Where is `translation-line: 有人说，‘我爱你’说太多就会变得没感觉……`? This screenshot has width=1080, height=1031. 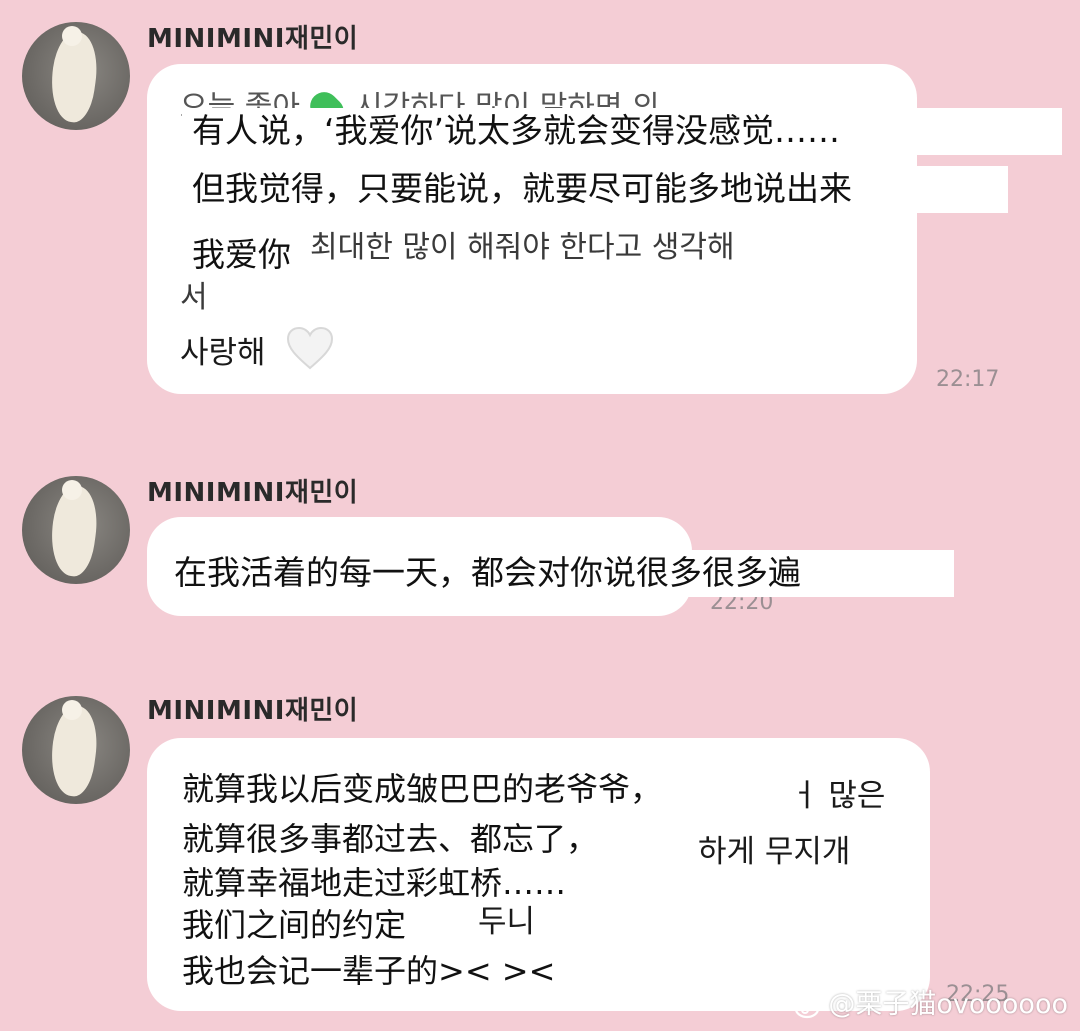 translation-line: 有人说，‘我爱你’说太多就会变得没感觉…… is located at coordinates (622, 131).